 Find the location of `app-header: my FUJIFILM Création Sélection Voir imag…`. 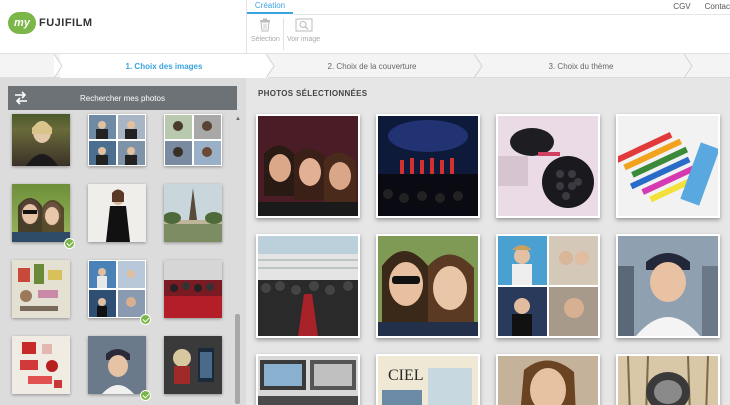

app-header: my FUJIFILM Création Sélection Voir imag… is located at coordinates (365, 27).